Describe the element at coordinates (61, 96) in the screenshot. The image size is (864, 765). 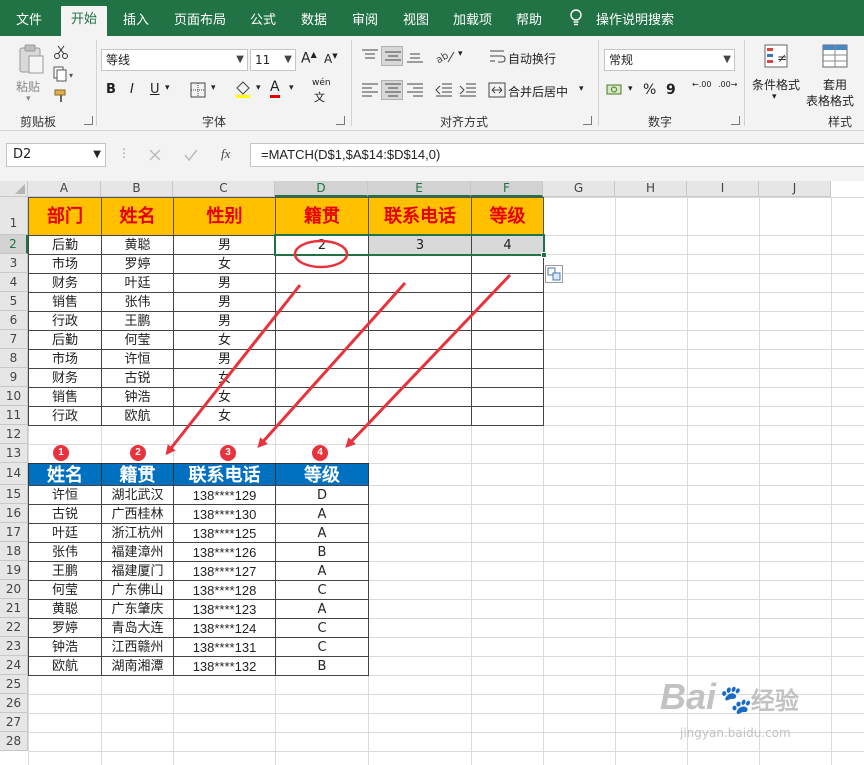
I see `format-painter-icon` at that location.